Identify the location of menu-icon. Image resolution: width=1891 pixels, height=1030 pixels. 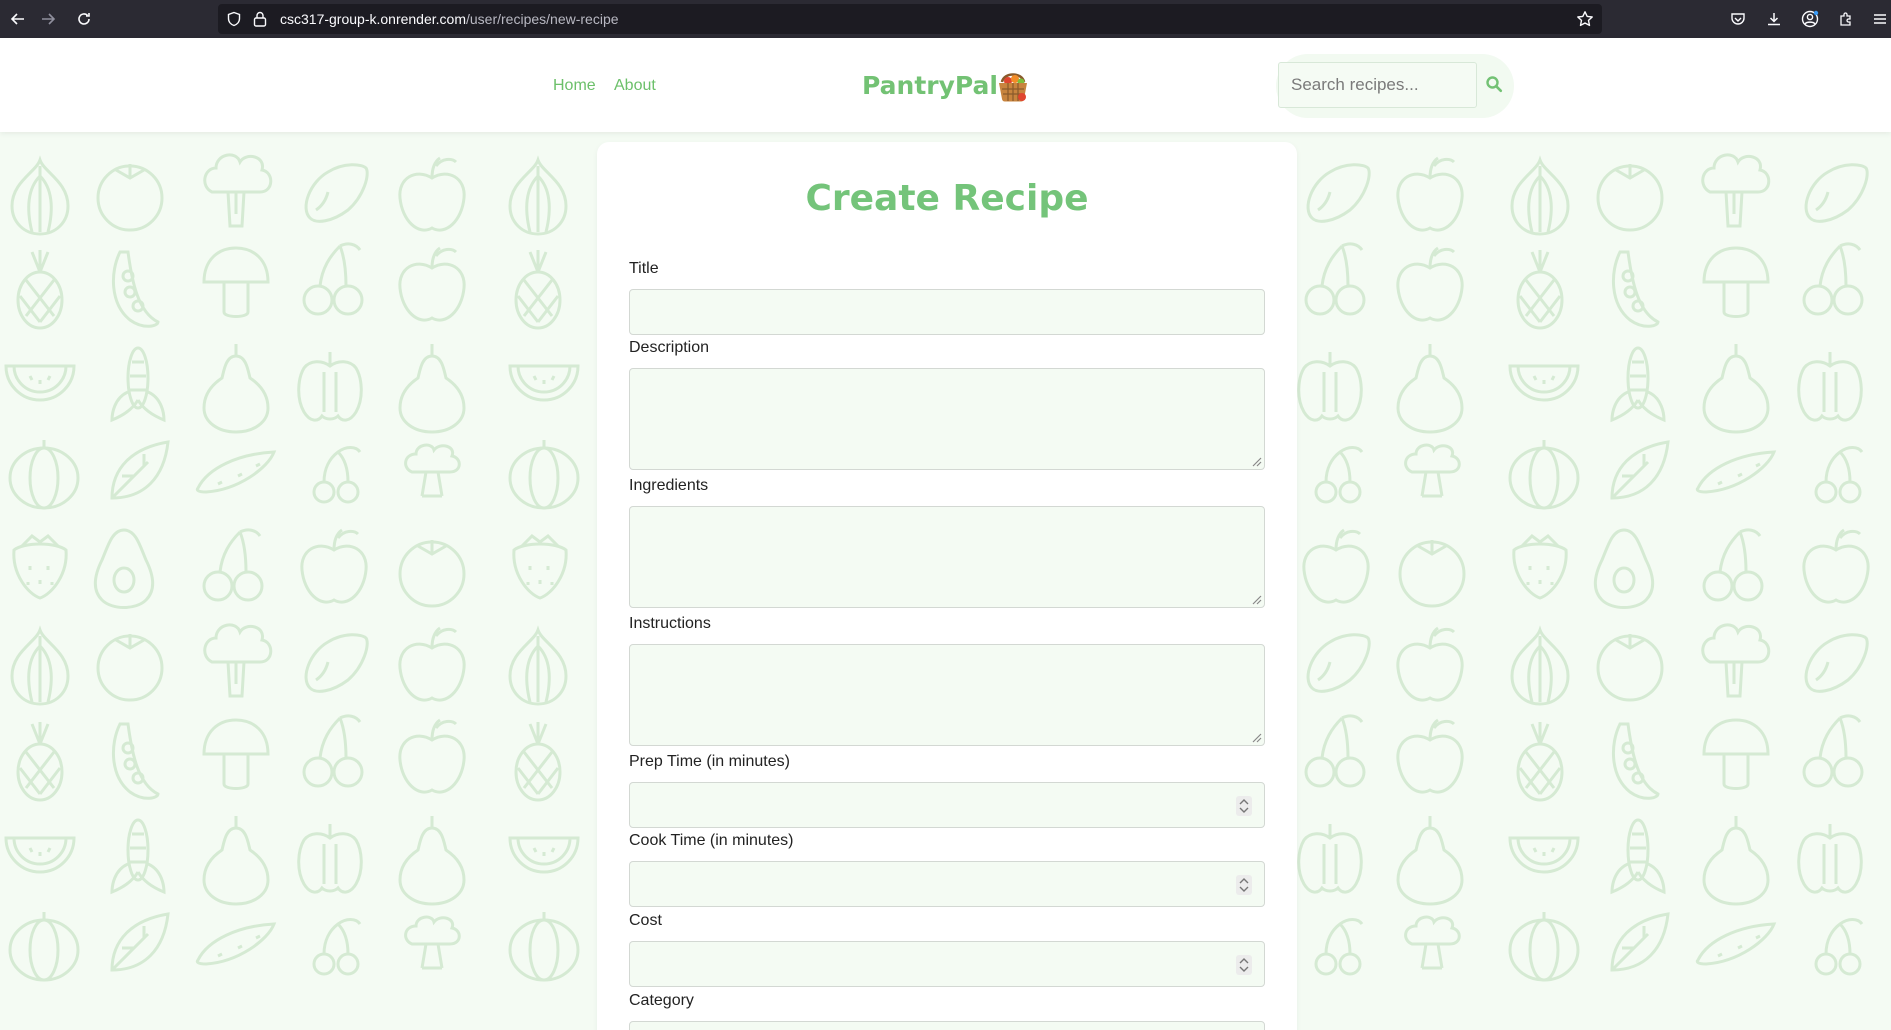
(1878, 19).